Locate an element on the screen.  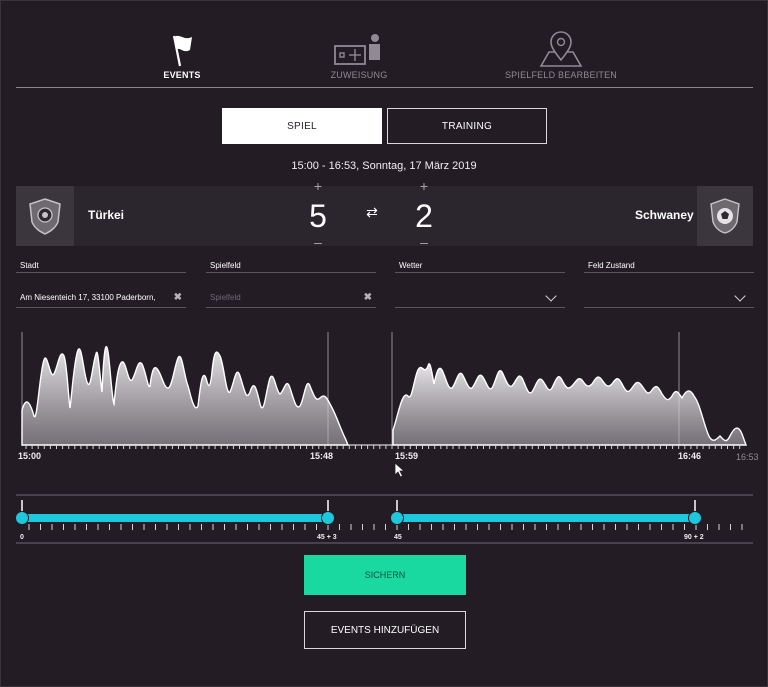
second-half-end-time: 16:46 is located at coordinates (690, 456).